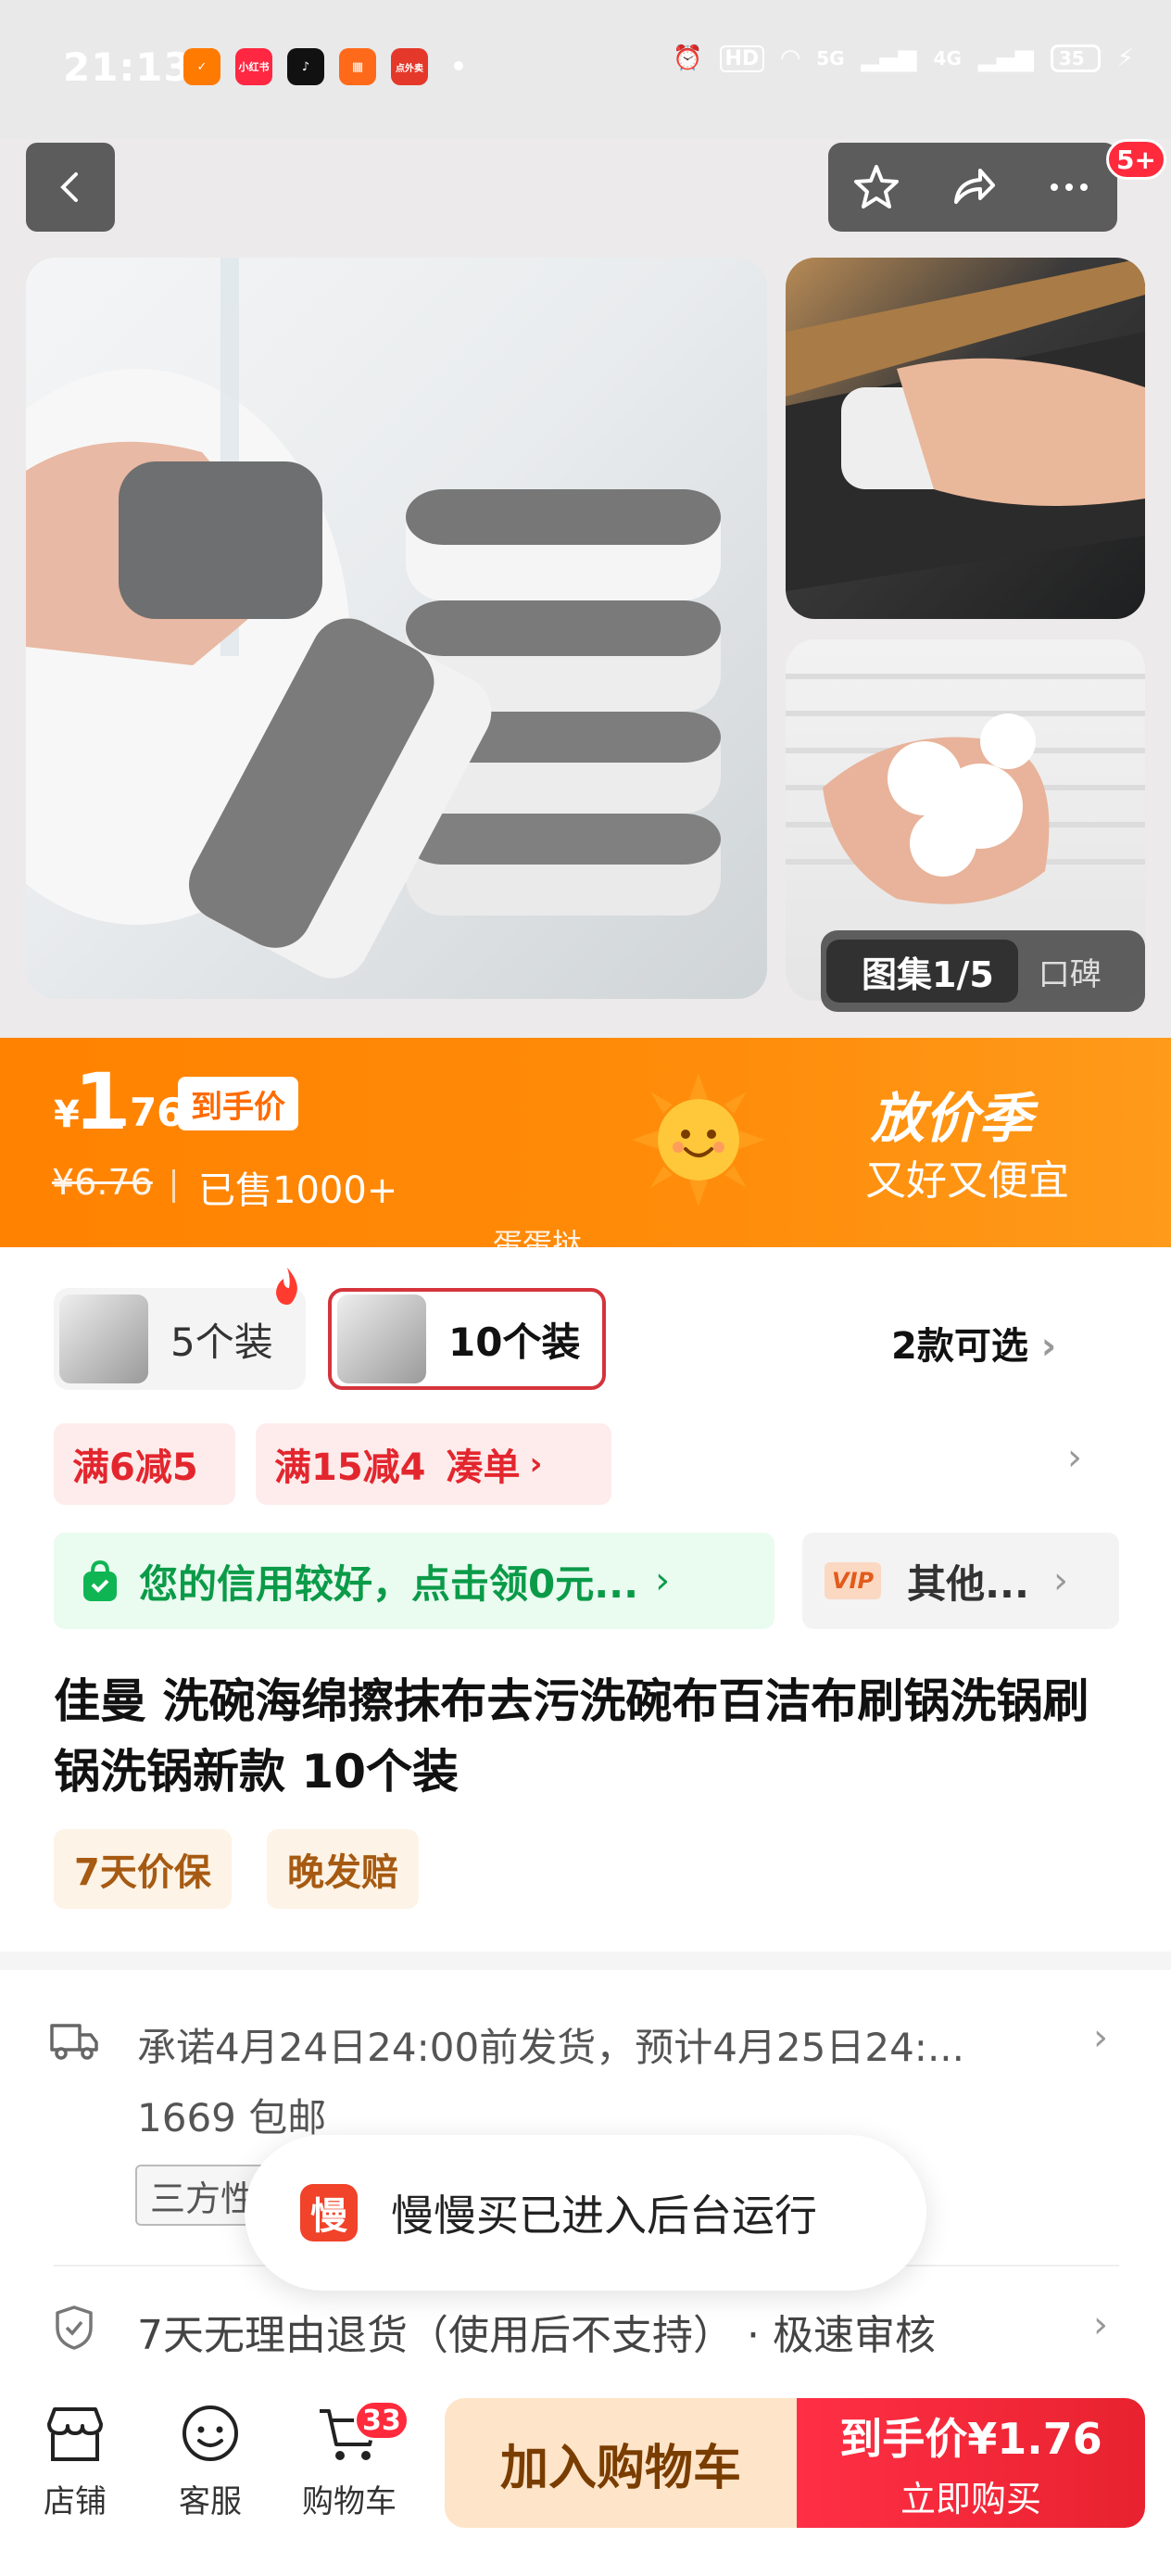 The width and height of the screenshot is (1171, 2576). I want to click on sku-label: 5个装, so click(222, 1342).